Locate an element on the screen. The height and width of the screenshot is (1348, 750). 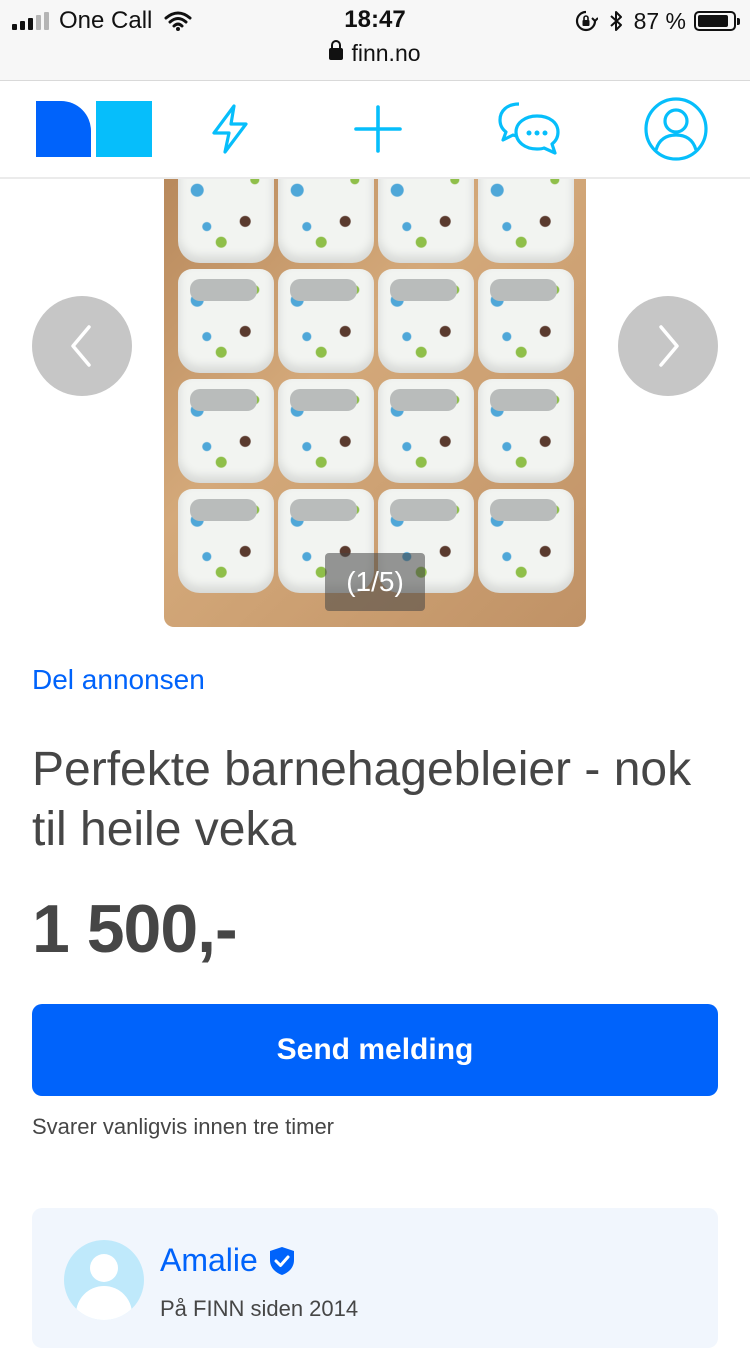
status-bar: One Call 18:47 finn.no 87 % is located at coordinates (375, 40).